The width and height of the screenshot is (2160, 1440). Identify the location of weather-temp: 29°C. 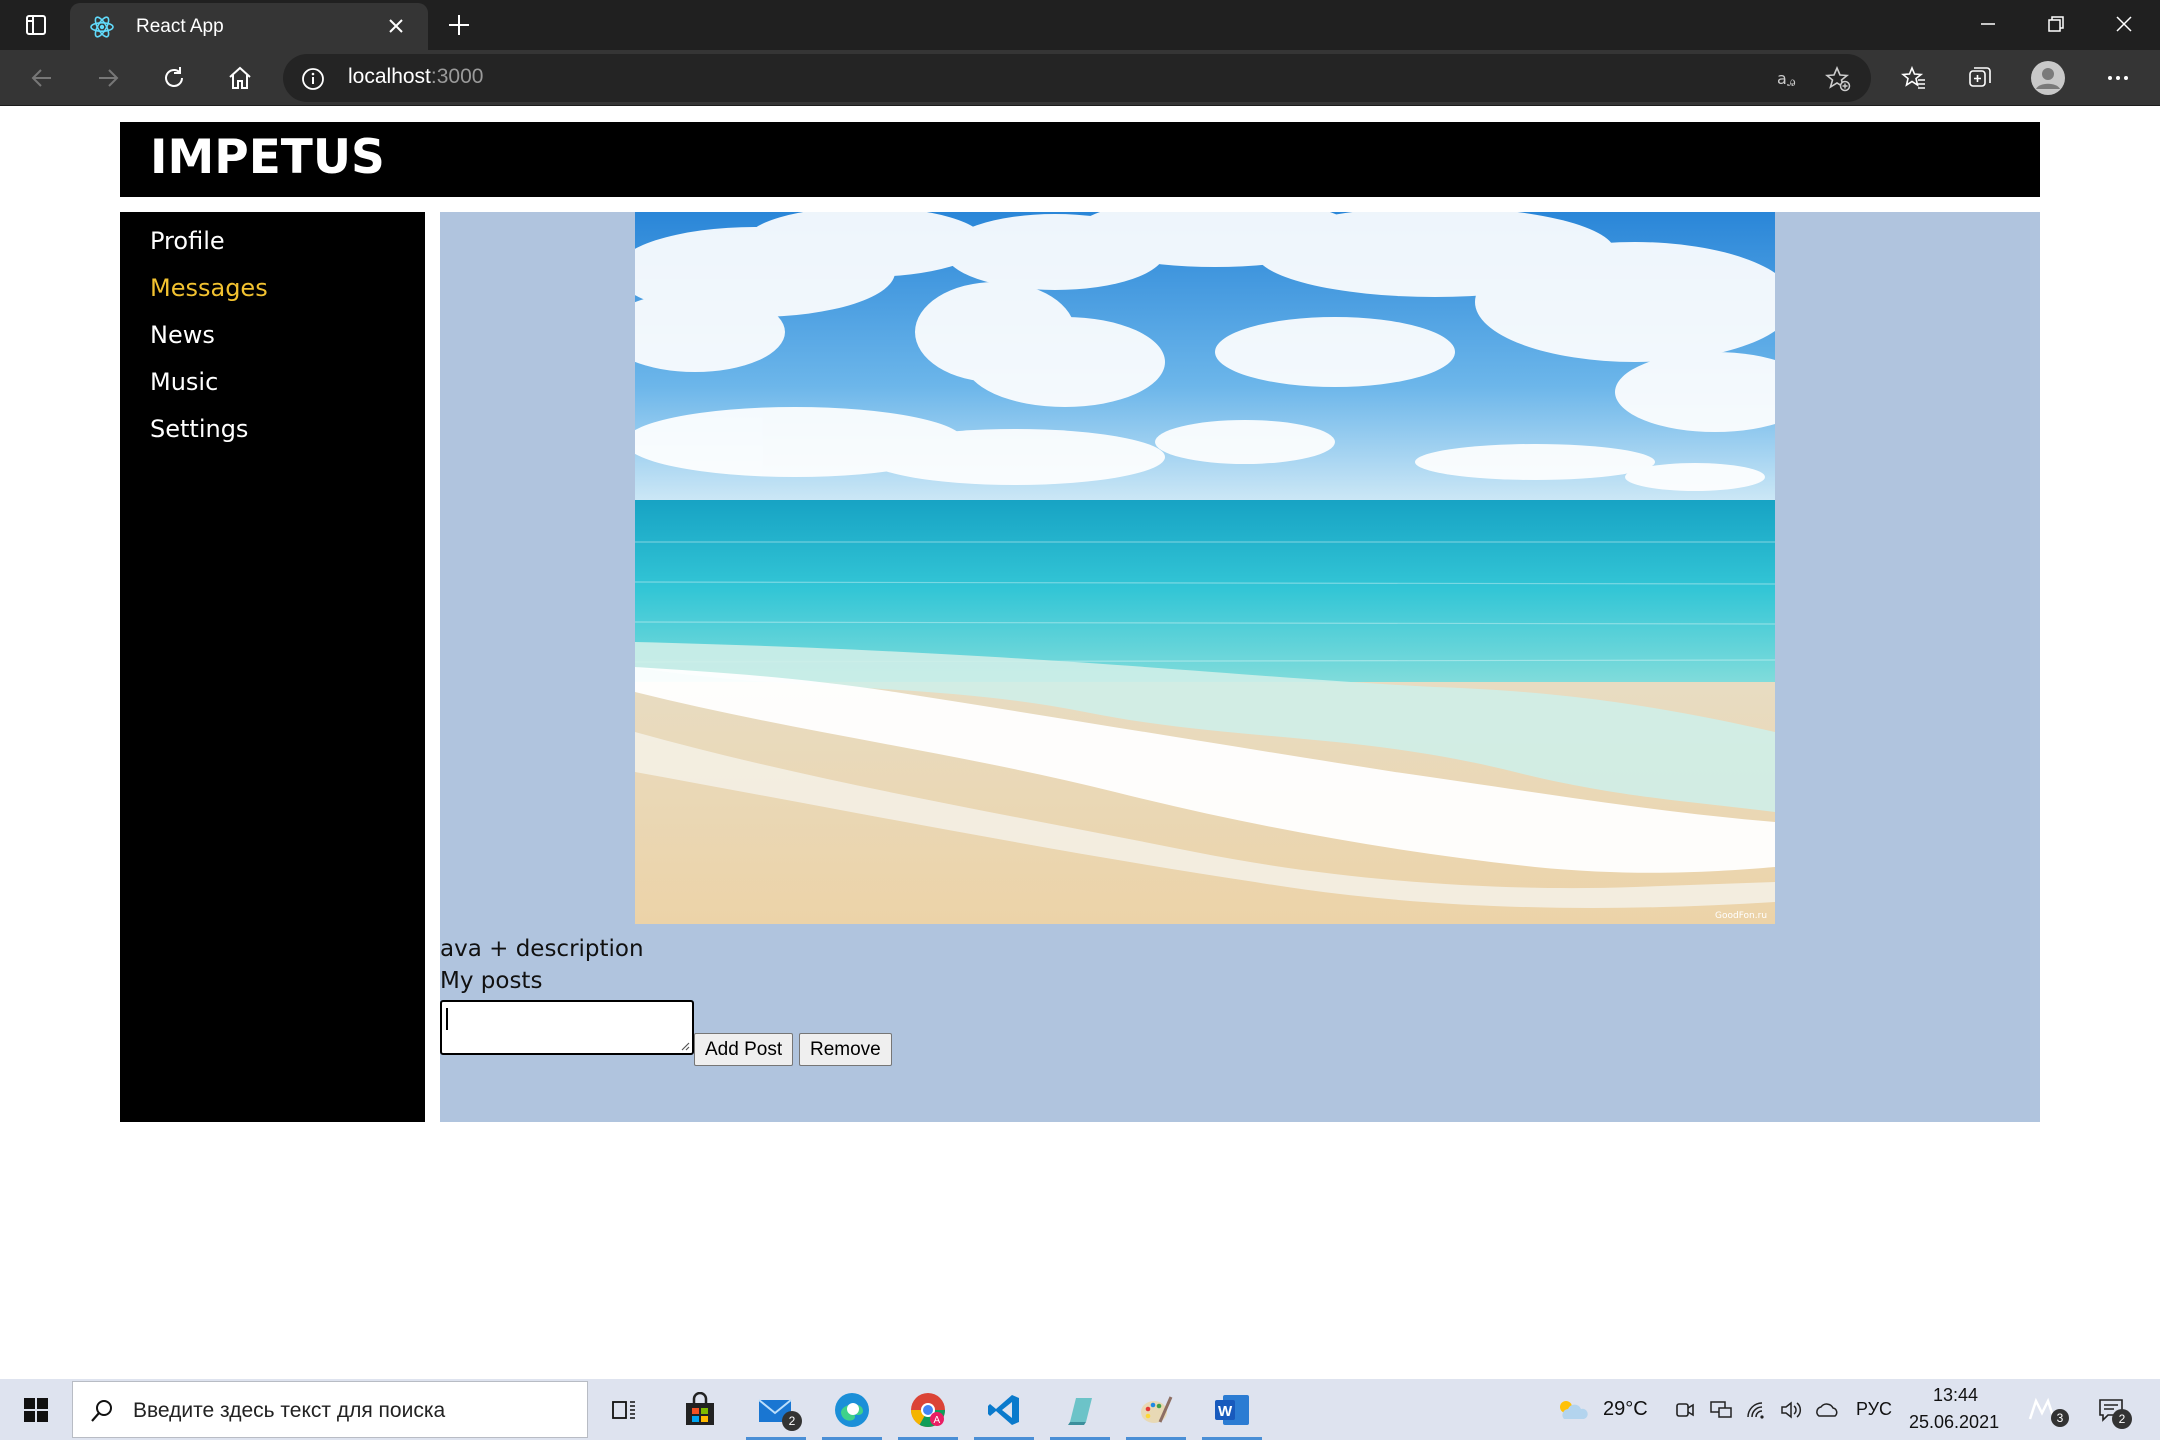
(1625, 1409).